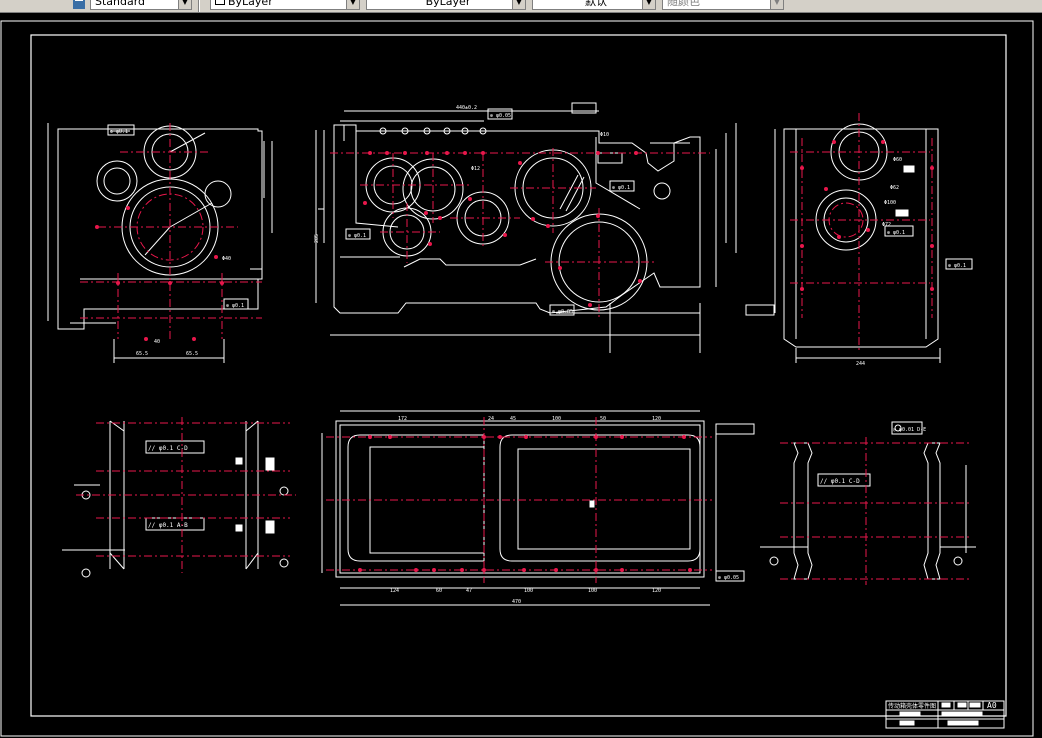  I want to click on dim-d60: Φ60, so click(897, 160).